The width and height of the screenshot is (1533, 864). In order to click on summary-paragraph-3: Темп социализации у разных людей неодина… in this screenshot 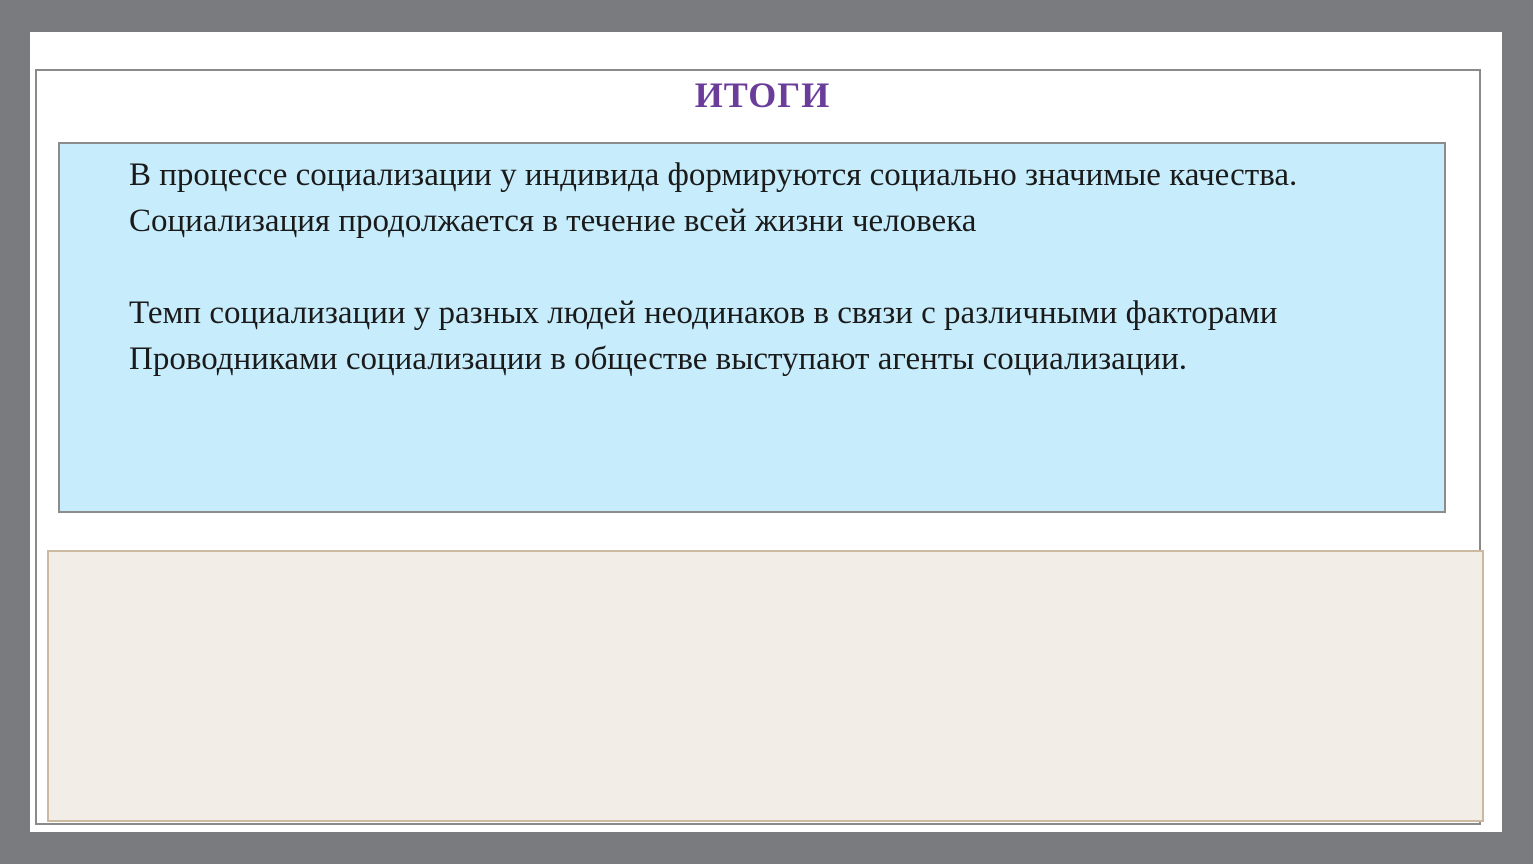, I will do `click(703, 313)`.